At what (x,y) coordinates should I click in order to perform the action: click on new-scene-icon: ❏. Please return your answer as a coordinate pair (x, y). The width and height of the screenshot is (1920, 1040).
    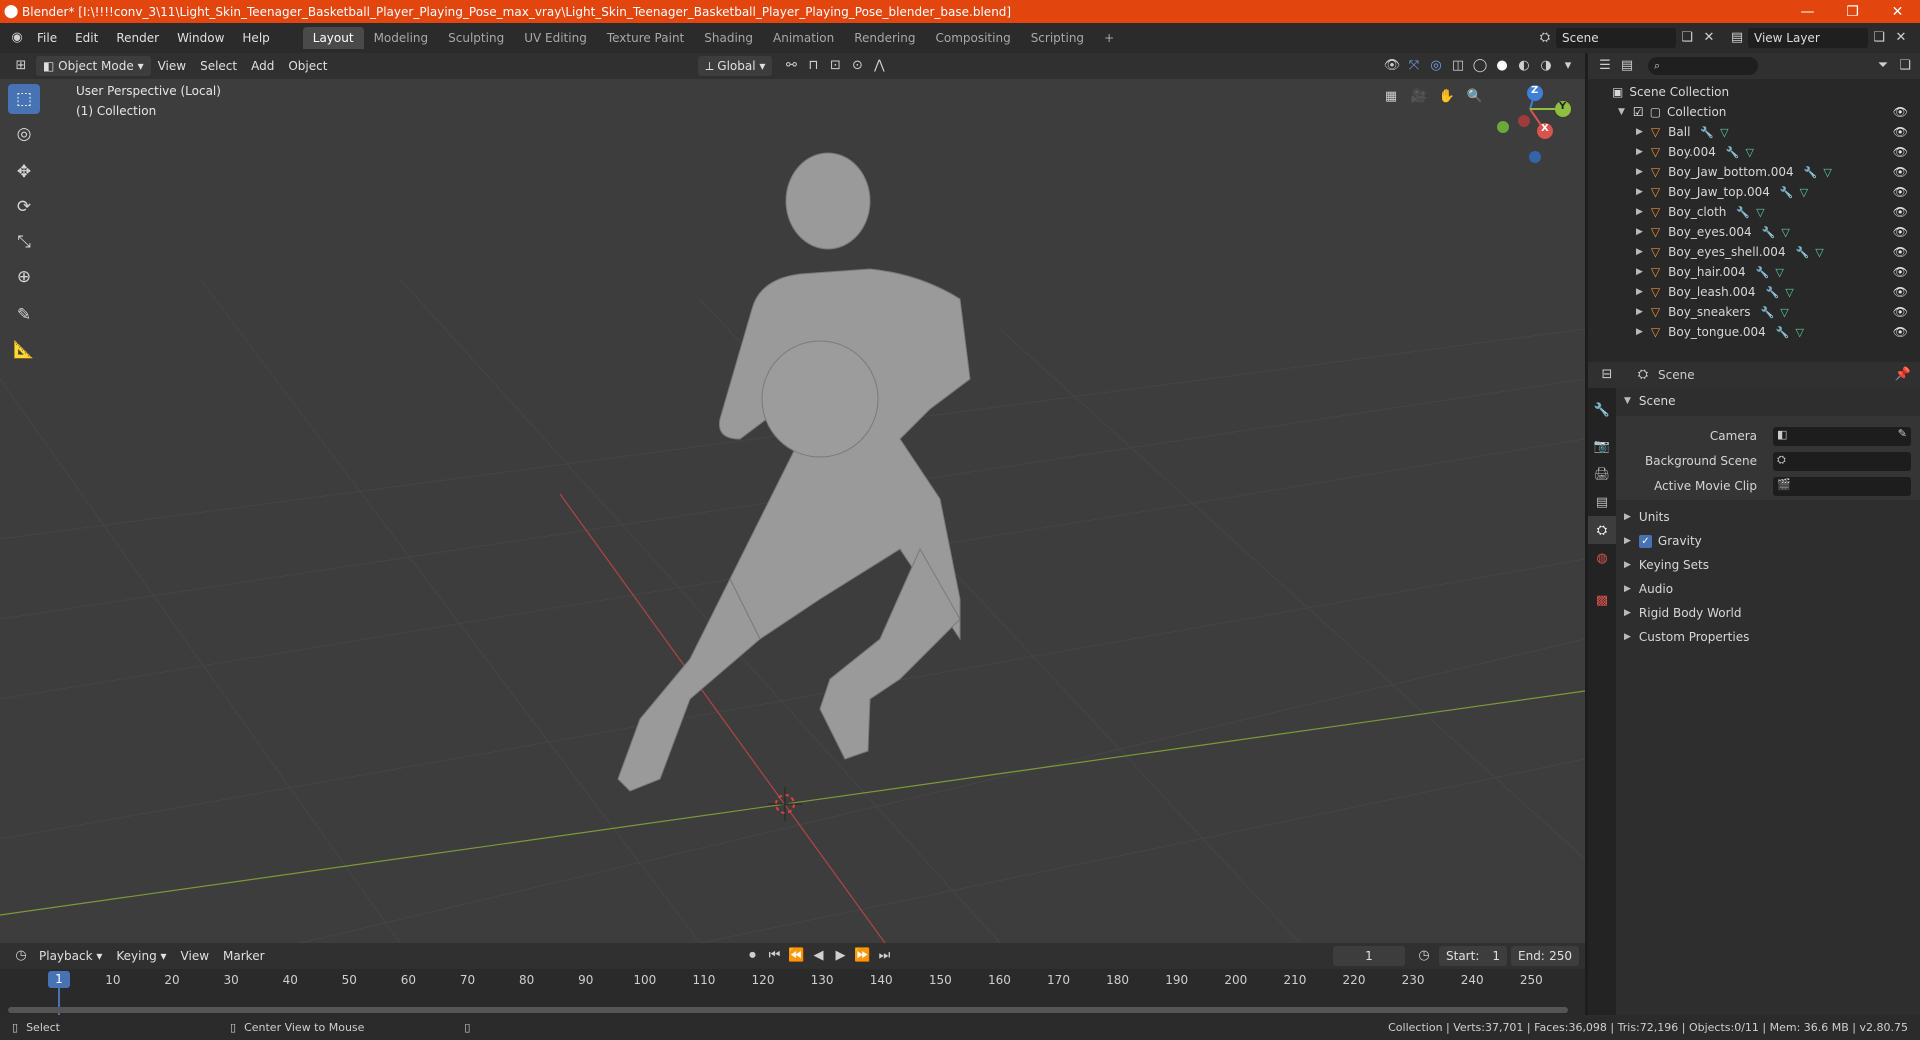
    Looking at the image, I should click on (1687, 38).